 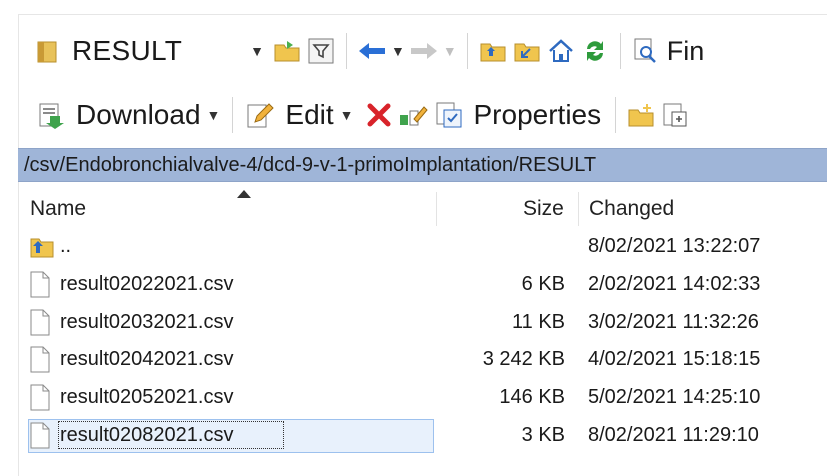 What do you see at coordinates (646, 51) in the screenshot?
I see `find-icon` at bounding box center [646, 51].